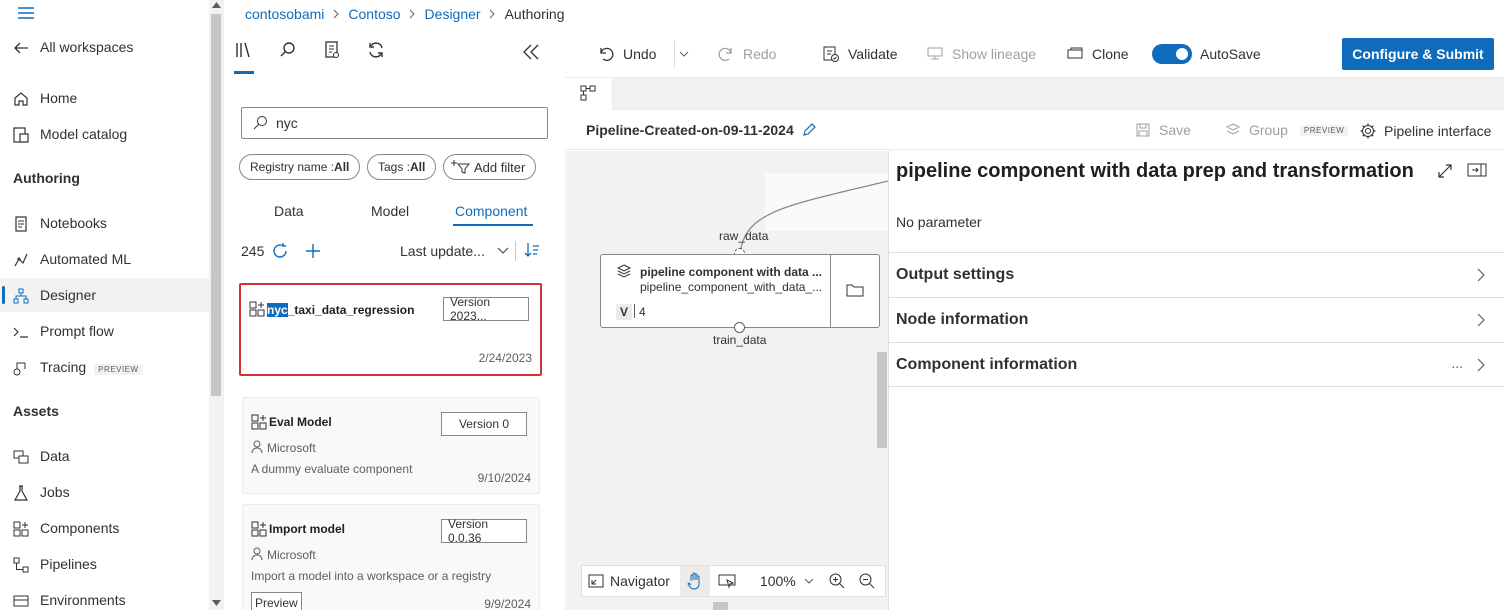  What do you see at coordinates (104, 564) in the screenshot?
I see `nav-item-pipelines: Pipelines` at bounding box center [104, 564].